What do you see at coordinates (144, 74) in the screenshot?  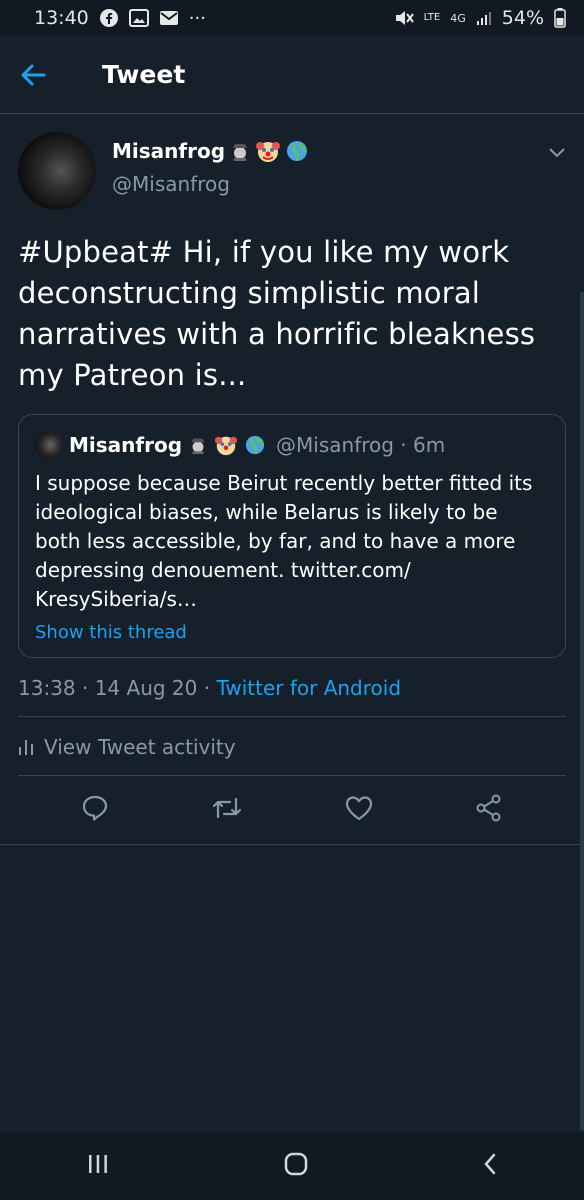 I see `page-title: Tweet` at bounding box center [144, 74].